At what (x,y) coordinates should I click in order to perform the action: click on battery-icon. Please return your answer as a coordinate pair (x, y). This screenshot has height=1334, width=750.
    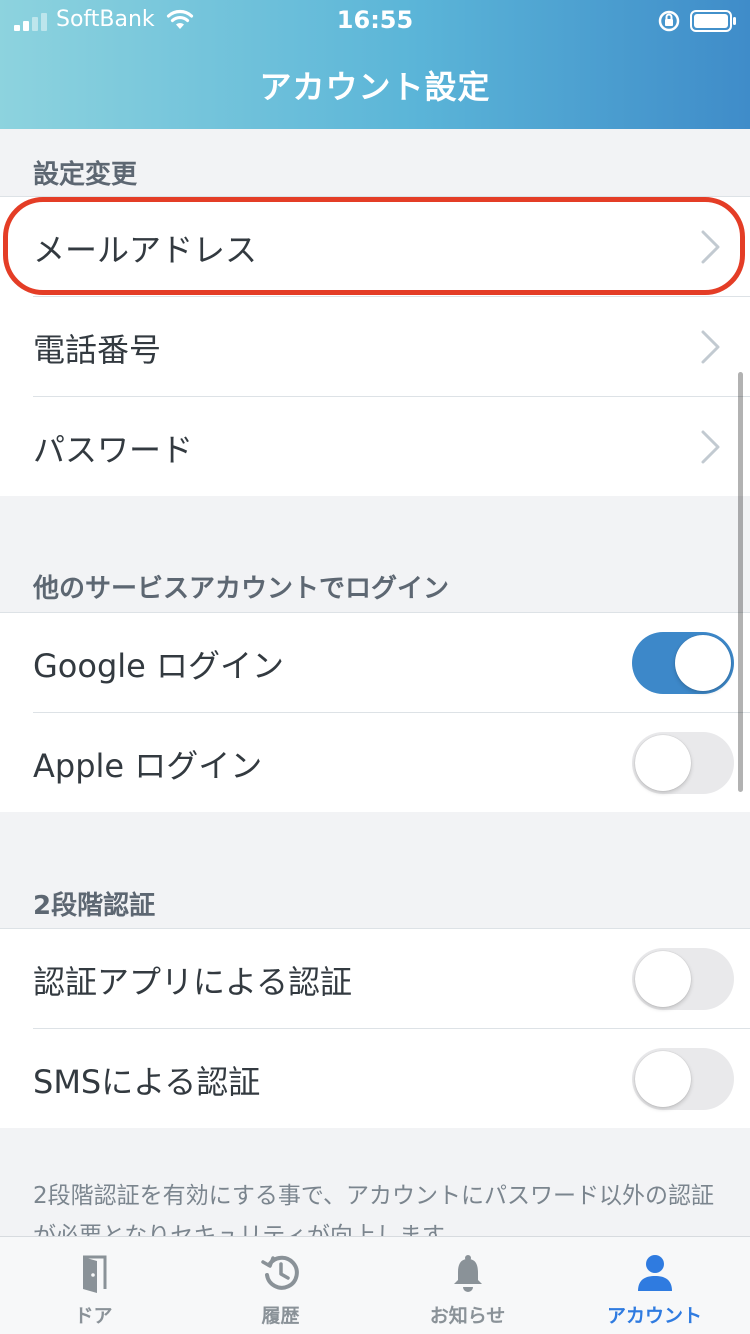
    Looking at the image, I should click on (713, 21).